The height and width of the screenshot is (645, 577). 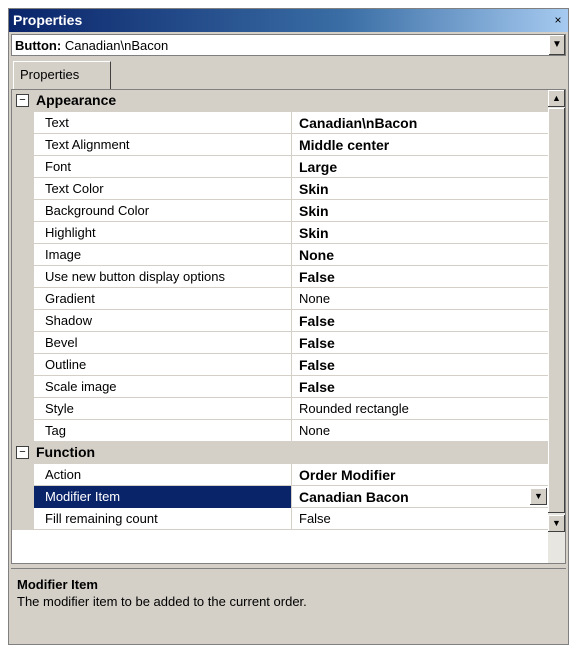 What do you see at coordinates (558, 20) in the screenshot?
I see `close-icon: ×` at bounding box center [558, 20].